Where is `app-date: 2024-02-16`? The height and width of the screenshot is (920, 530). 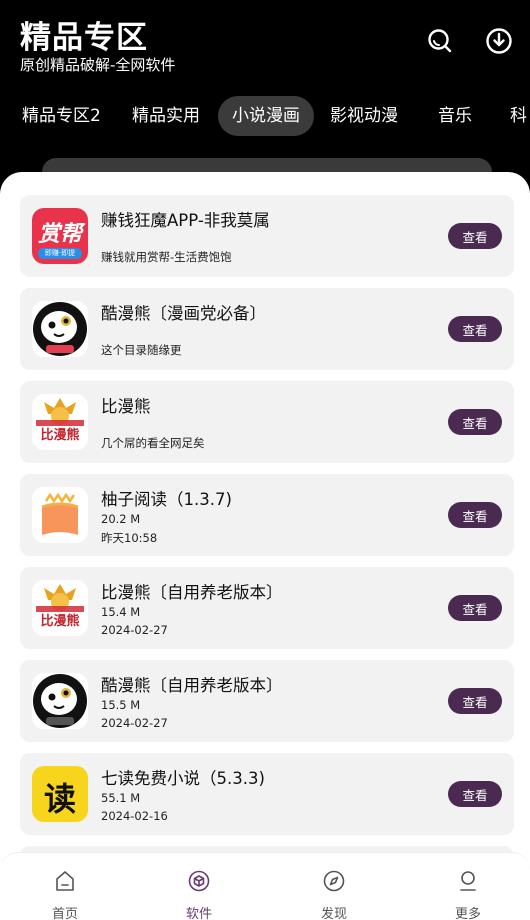
app-date: 2024-02-16 is located at coordinates (134, 816).